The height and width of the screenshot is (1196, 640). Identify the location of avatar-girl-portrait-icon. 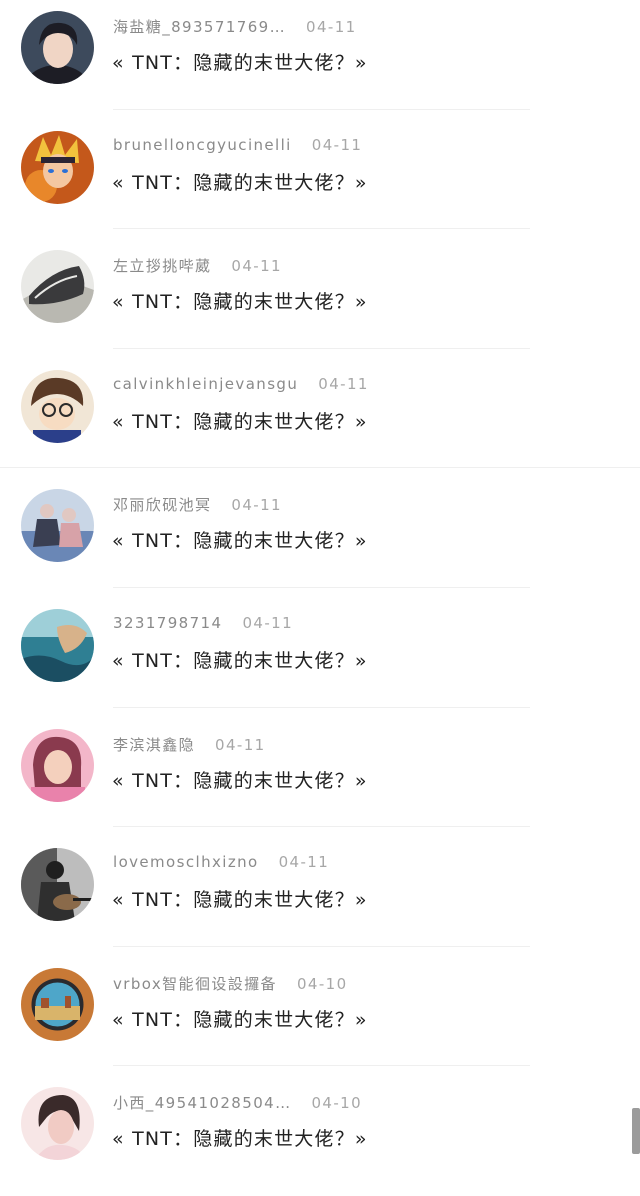
(57, 1124).